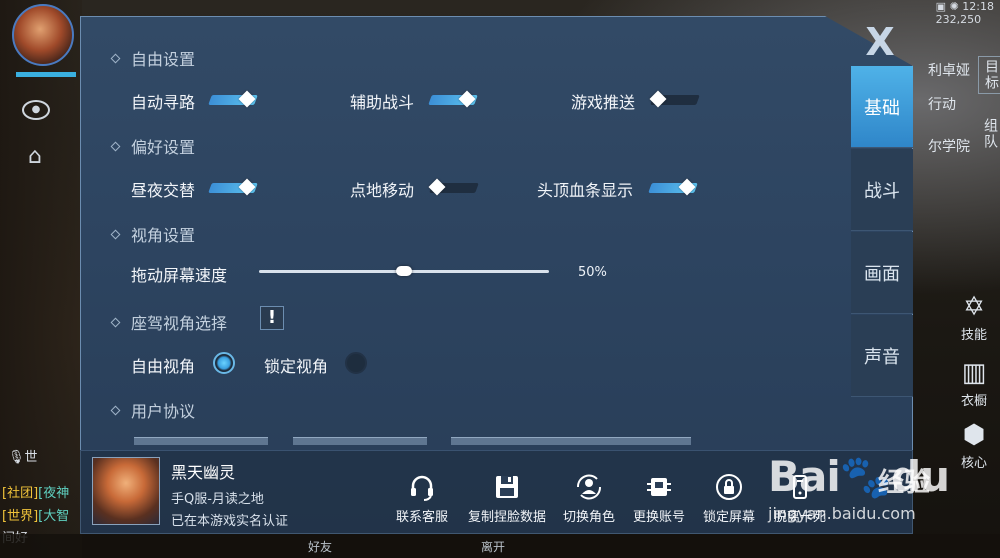  What do you see at coordinates (356, 363) in the screenshot?
I see `lock-view-radio` at bounding box center [356, 363].